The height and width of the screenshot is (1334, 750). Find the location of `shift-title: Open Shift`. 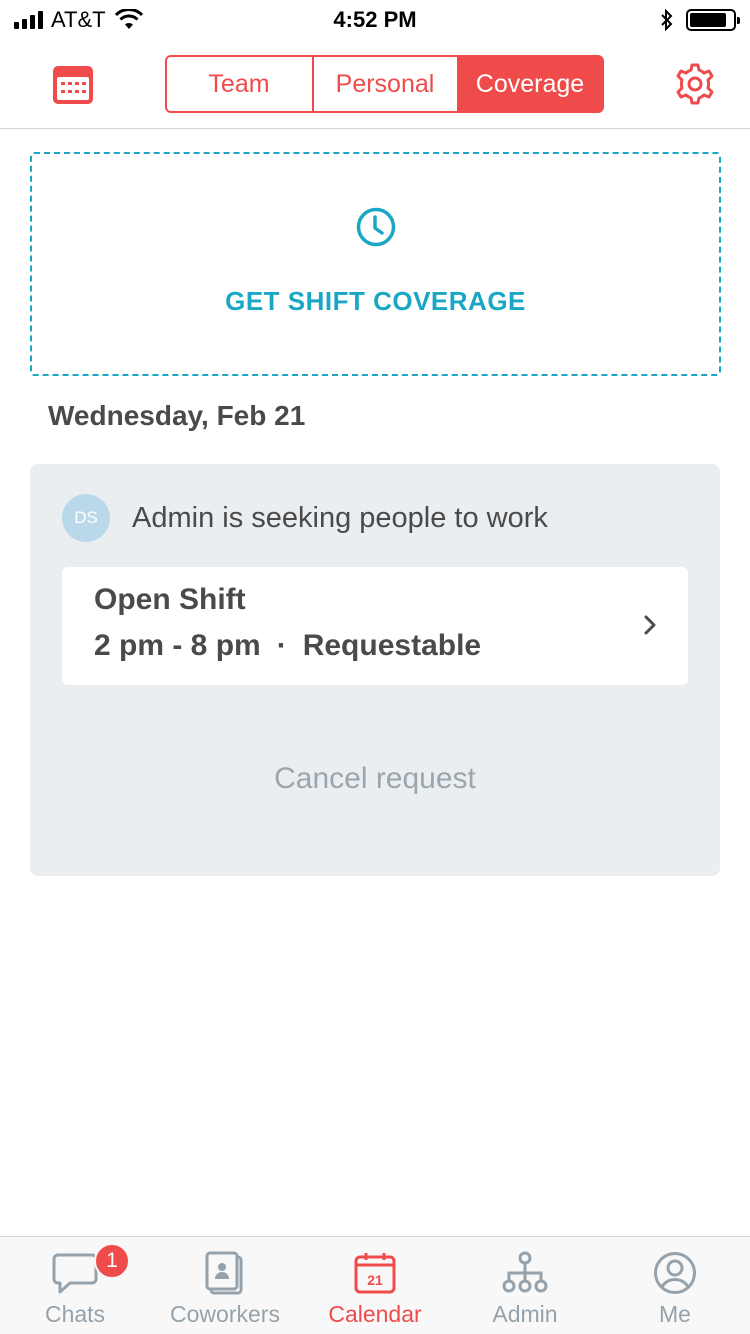

shift-title: Open Shift is located at coordinates (170, 599).